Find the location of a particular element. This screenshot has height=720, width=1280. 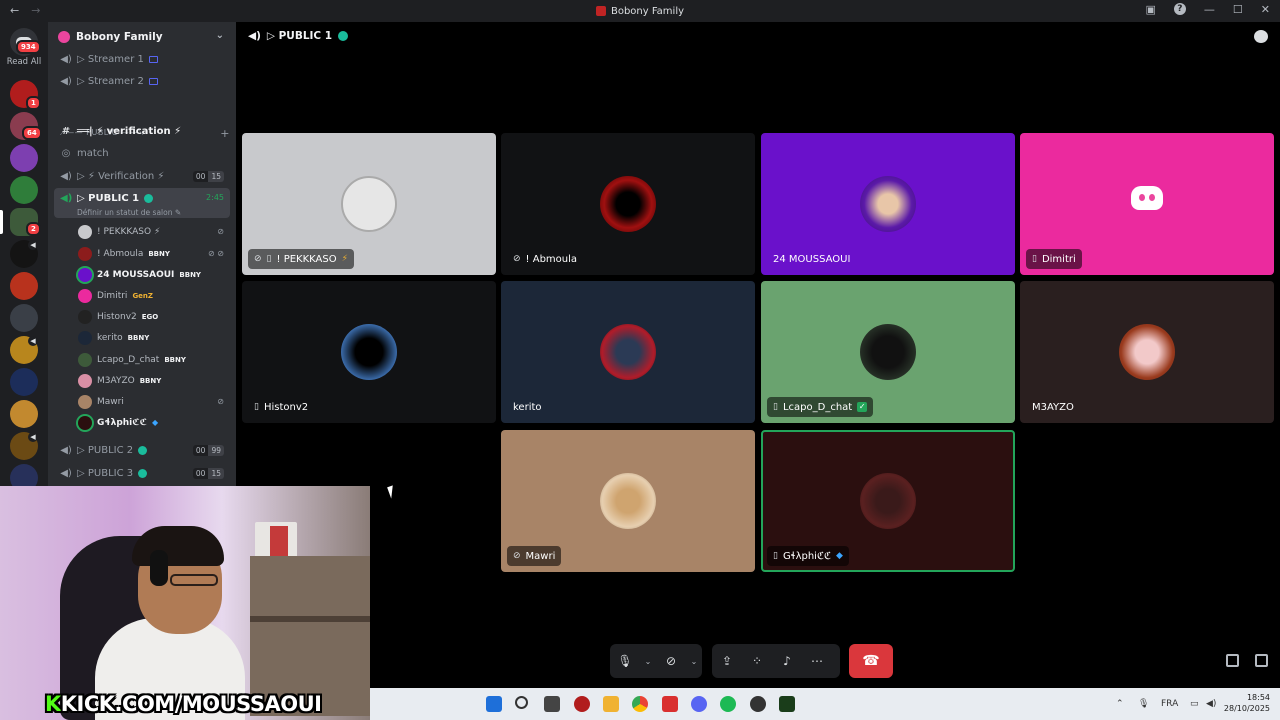

participant-tile: ⊘ ▯ ! PEKKKASO ⚡ is located at coordinates (369, 204).